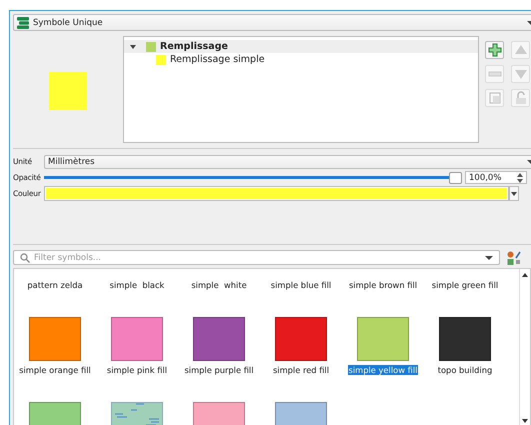 This screenshot has height=425, width=531. What do you see at coordinates (524, 347) in the screenshot?
I see `scrollbar` at bounding box center [524, 347].